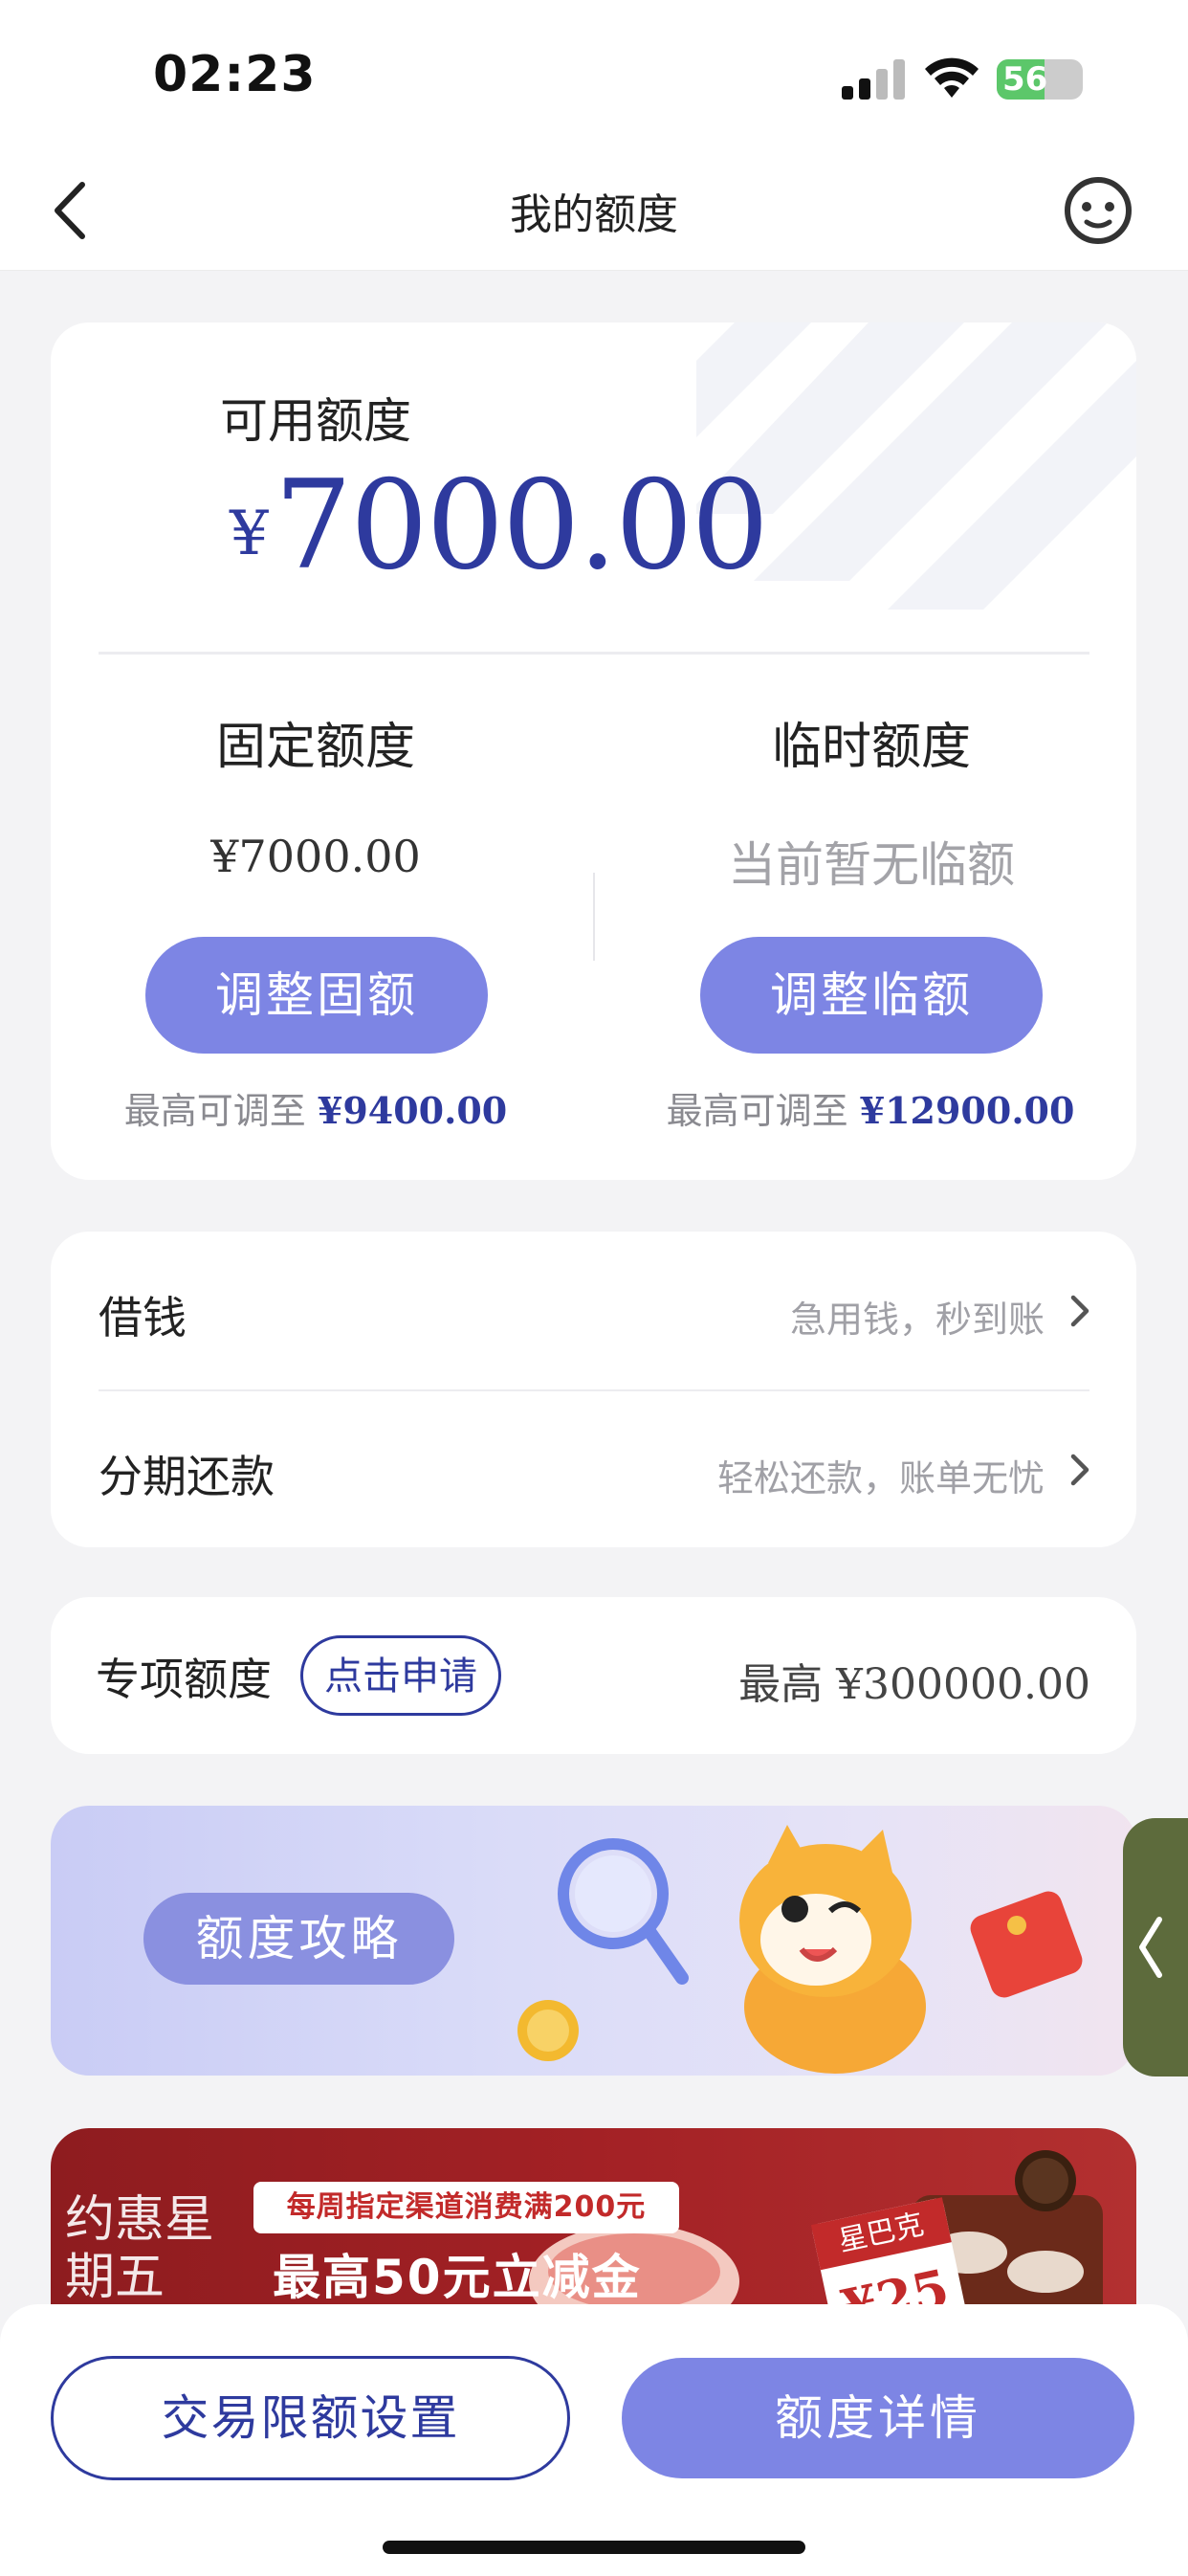 The image size is (1188, 2576). I want to click on apply-button: 点击申请, so click(400, 1675).